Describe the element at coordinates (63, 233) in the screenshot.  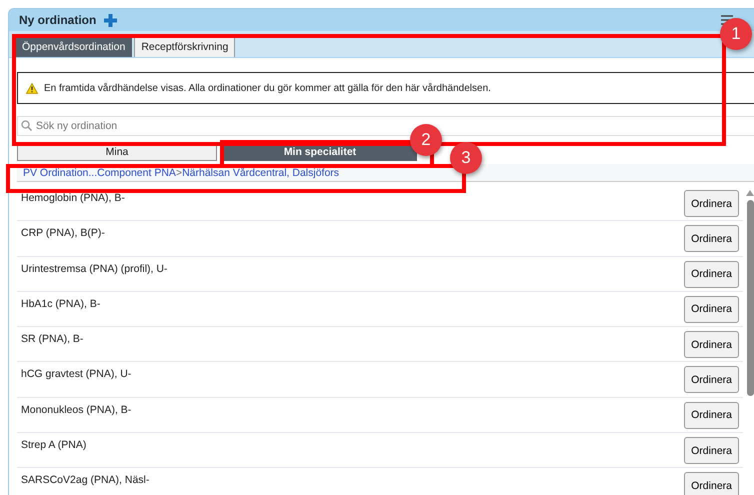
I see `order-name: CRP (PNA), B(P)-` at that location.